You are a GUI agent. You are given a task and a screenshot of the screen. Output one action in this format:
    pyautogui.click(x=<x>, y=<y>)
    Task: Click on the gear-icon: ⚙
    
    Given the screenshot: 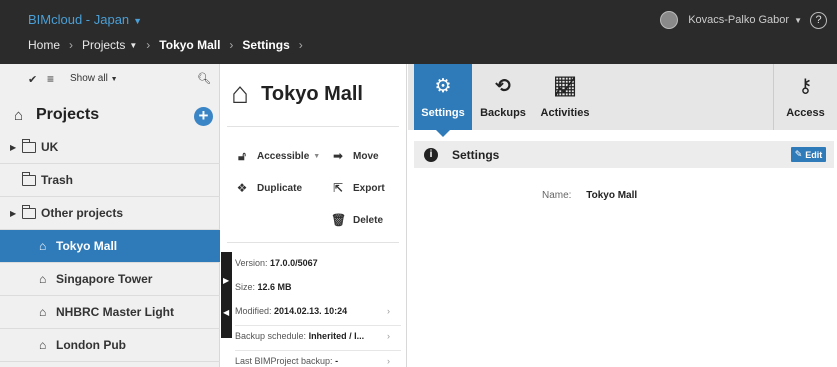 What is the action you would take?
    pyautogui.click(x=443, y=86)
    